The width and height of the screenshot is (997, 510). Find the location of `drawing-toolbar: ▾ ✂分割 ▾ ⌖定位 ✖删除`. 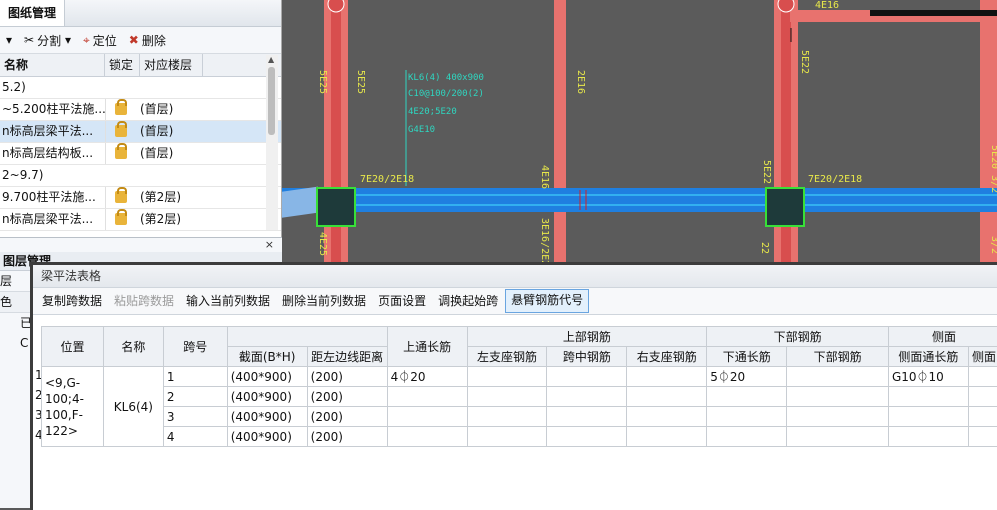

drawing-toolbar: ▾ ✂分割 ▾ ⌖定位 ✖删除 is located at coordinates (140, 40).